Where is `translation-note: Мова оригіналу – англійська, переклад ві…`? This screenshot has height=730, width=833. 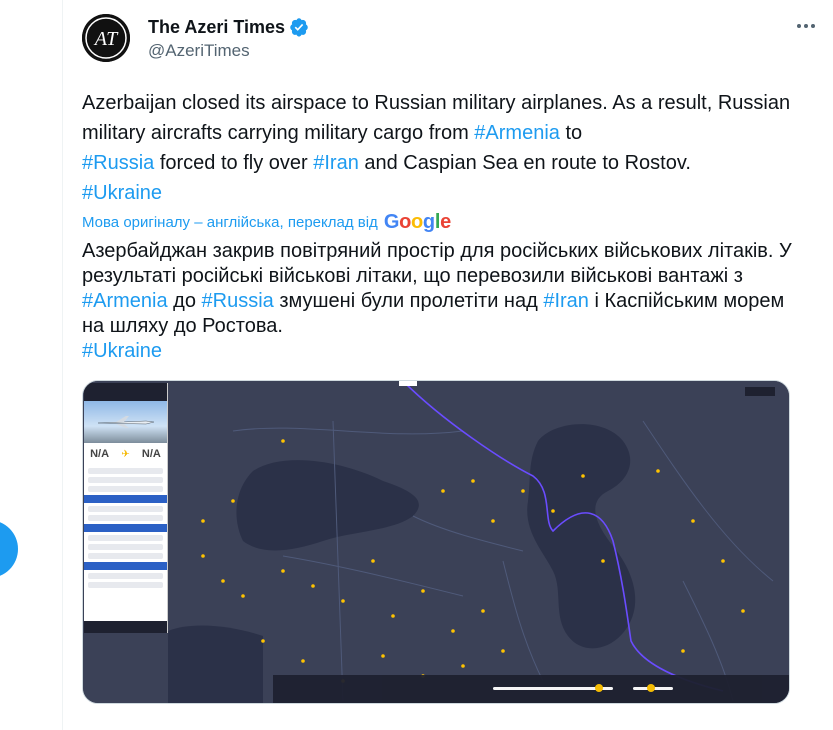
translation-note: Мова оригіналу – англійська, переклад ві… is located at coordinates (230, 222).